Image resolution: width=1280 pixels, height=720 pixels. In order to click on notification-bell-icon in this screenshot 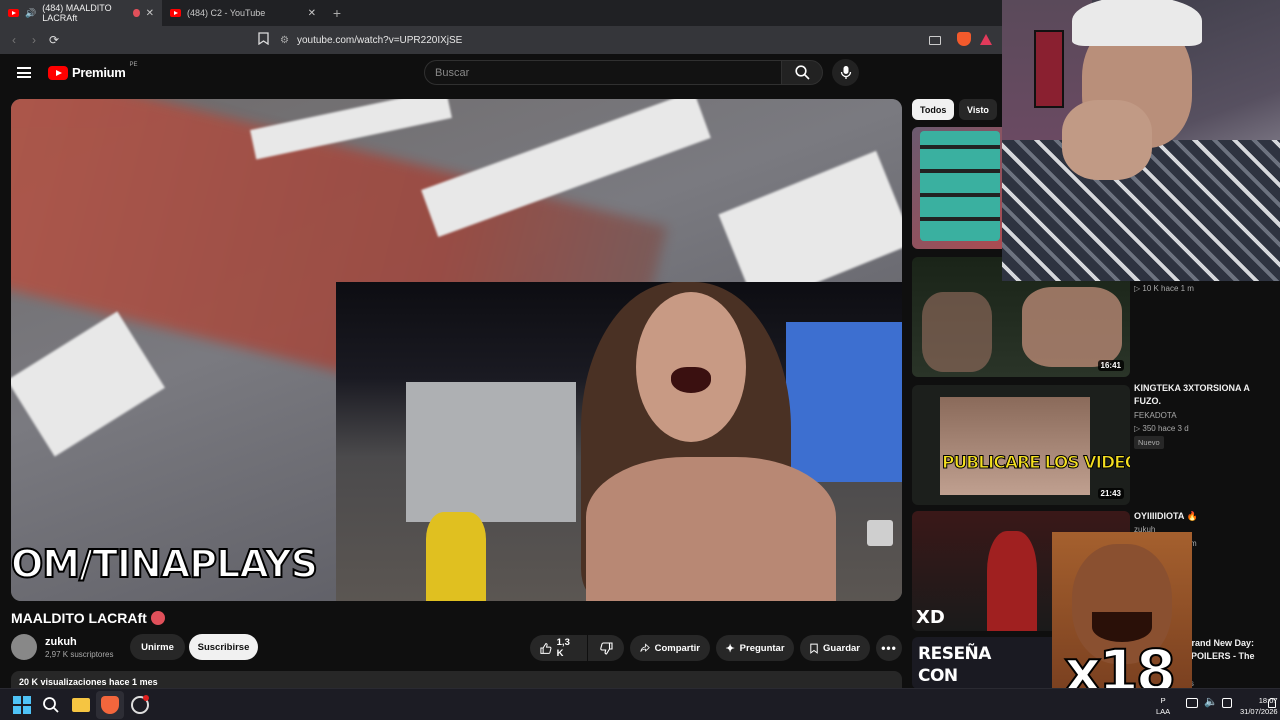, I will do `click(1272, 703)`.